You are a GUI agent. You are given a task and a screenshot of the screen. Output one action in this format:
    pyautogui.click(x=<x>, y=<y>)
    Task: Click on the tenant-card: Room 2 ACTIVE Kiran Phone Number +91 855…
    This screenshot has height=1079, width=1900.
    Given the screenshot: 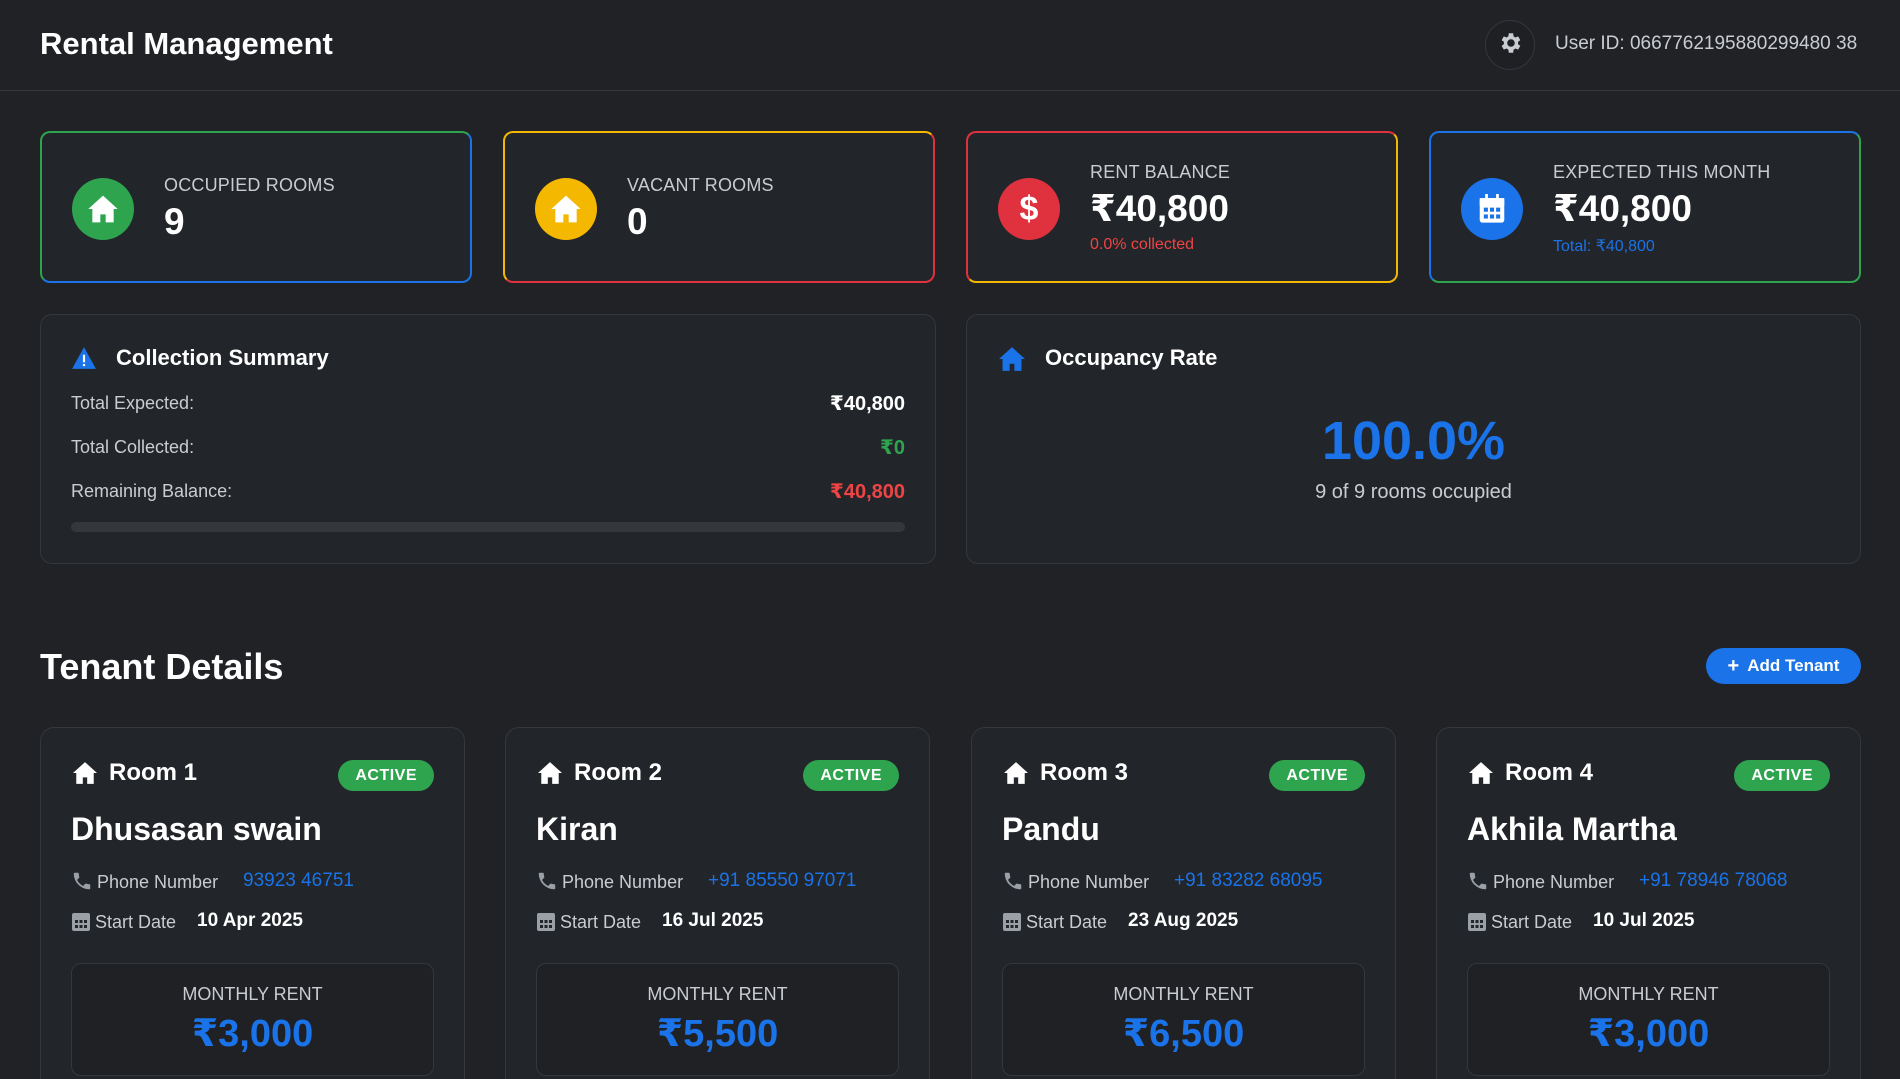 What is the action you would take?
    pyautogui.click(x=717, y=903)
    